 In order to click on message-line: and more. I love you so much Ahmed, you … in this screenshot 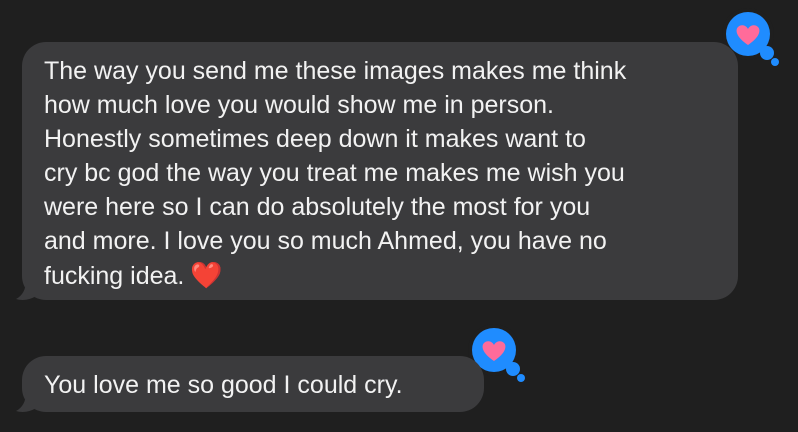, I will do `click(325, 241)`.